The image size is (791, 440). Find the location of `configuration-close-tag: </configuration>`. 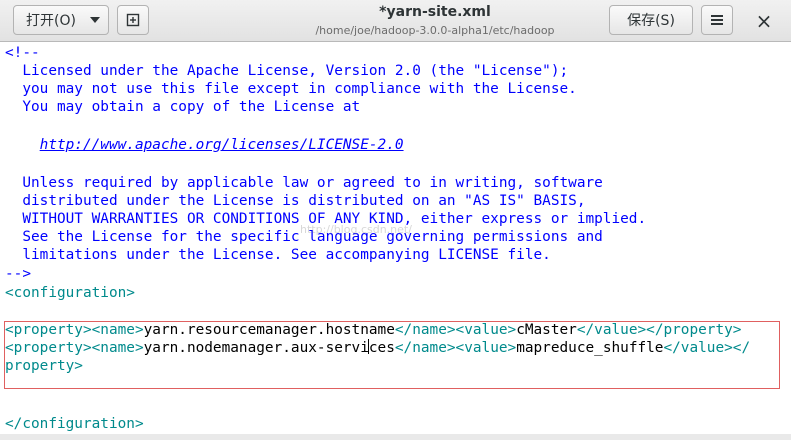

configuration-close-tag: </configuration> is located at coordinates (74, 424).